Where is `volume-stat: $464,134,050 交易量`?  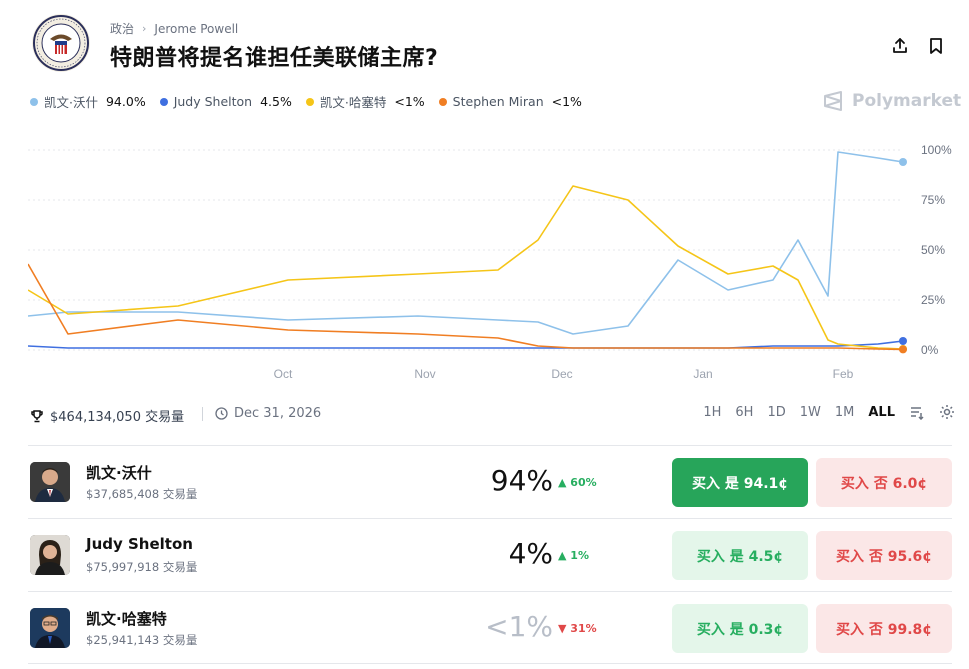 volume-stat: $464,134,050 交易量 is located at coordinates (107, 415).